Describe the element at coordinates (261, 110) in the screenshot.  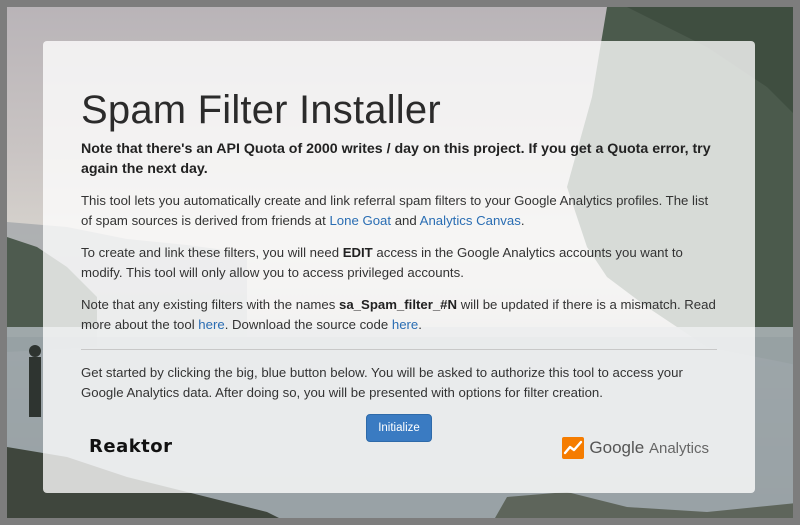
I see `page-title: Spam Filter Installer` at that location.